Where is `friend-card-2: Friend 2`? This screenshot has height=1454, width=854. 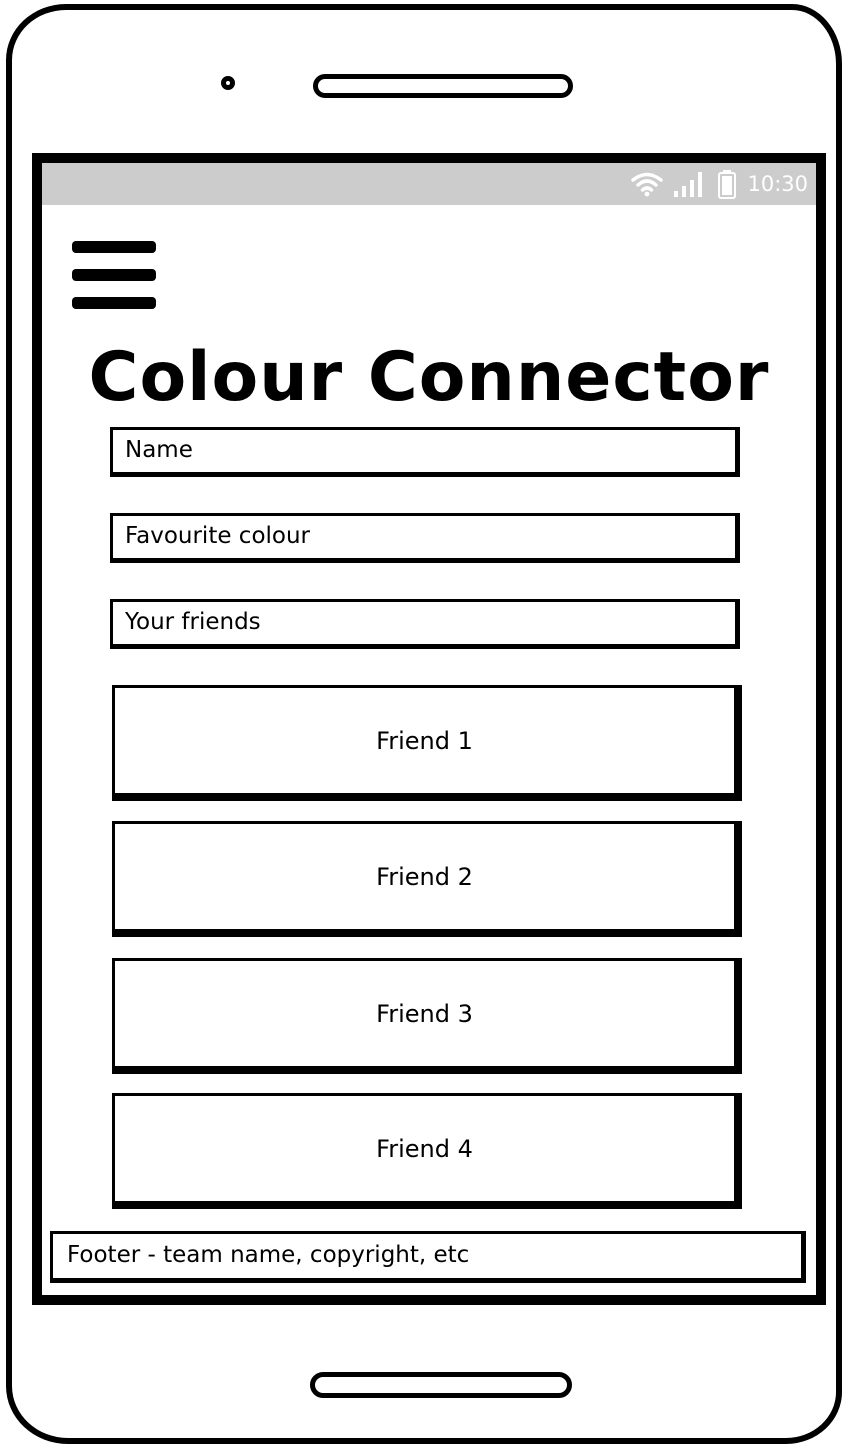 friend-card-2: Friend 2 is located at coordinates (427, 879).